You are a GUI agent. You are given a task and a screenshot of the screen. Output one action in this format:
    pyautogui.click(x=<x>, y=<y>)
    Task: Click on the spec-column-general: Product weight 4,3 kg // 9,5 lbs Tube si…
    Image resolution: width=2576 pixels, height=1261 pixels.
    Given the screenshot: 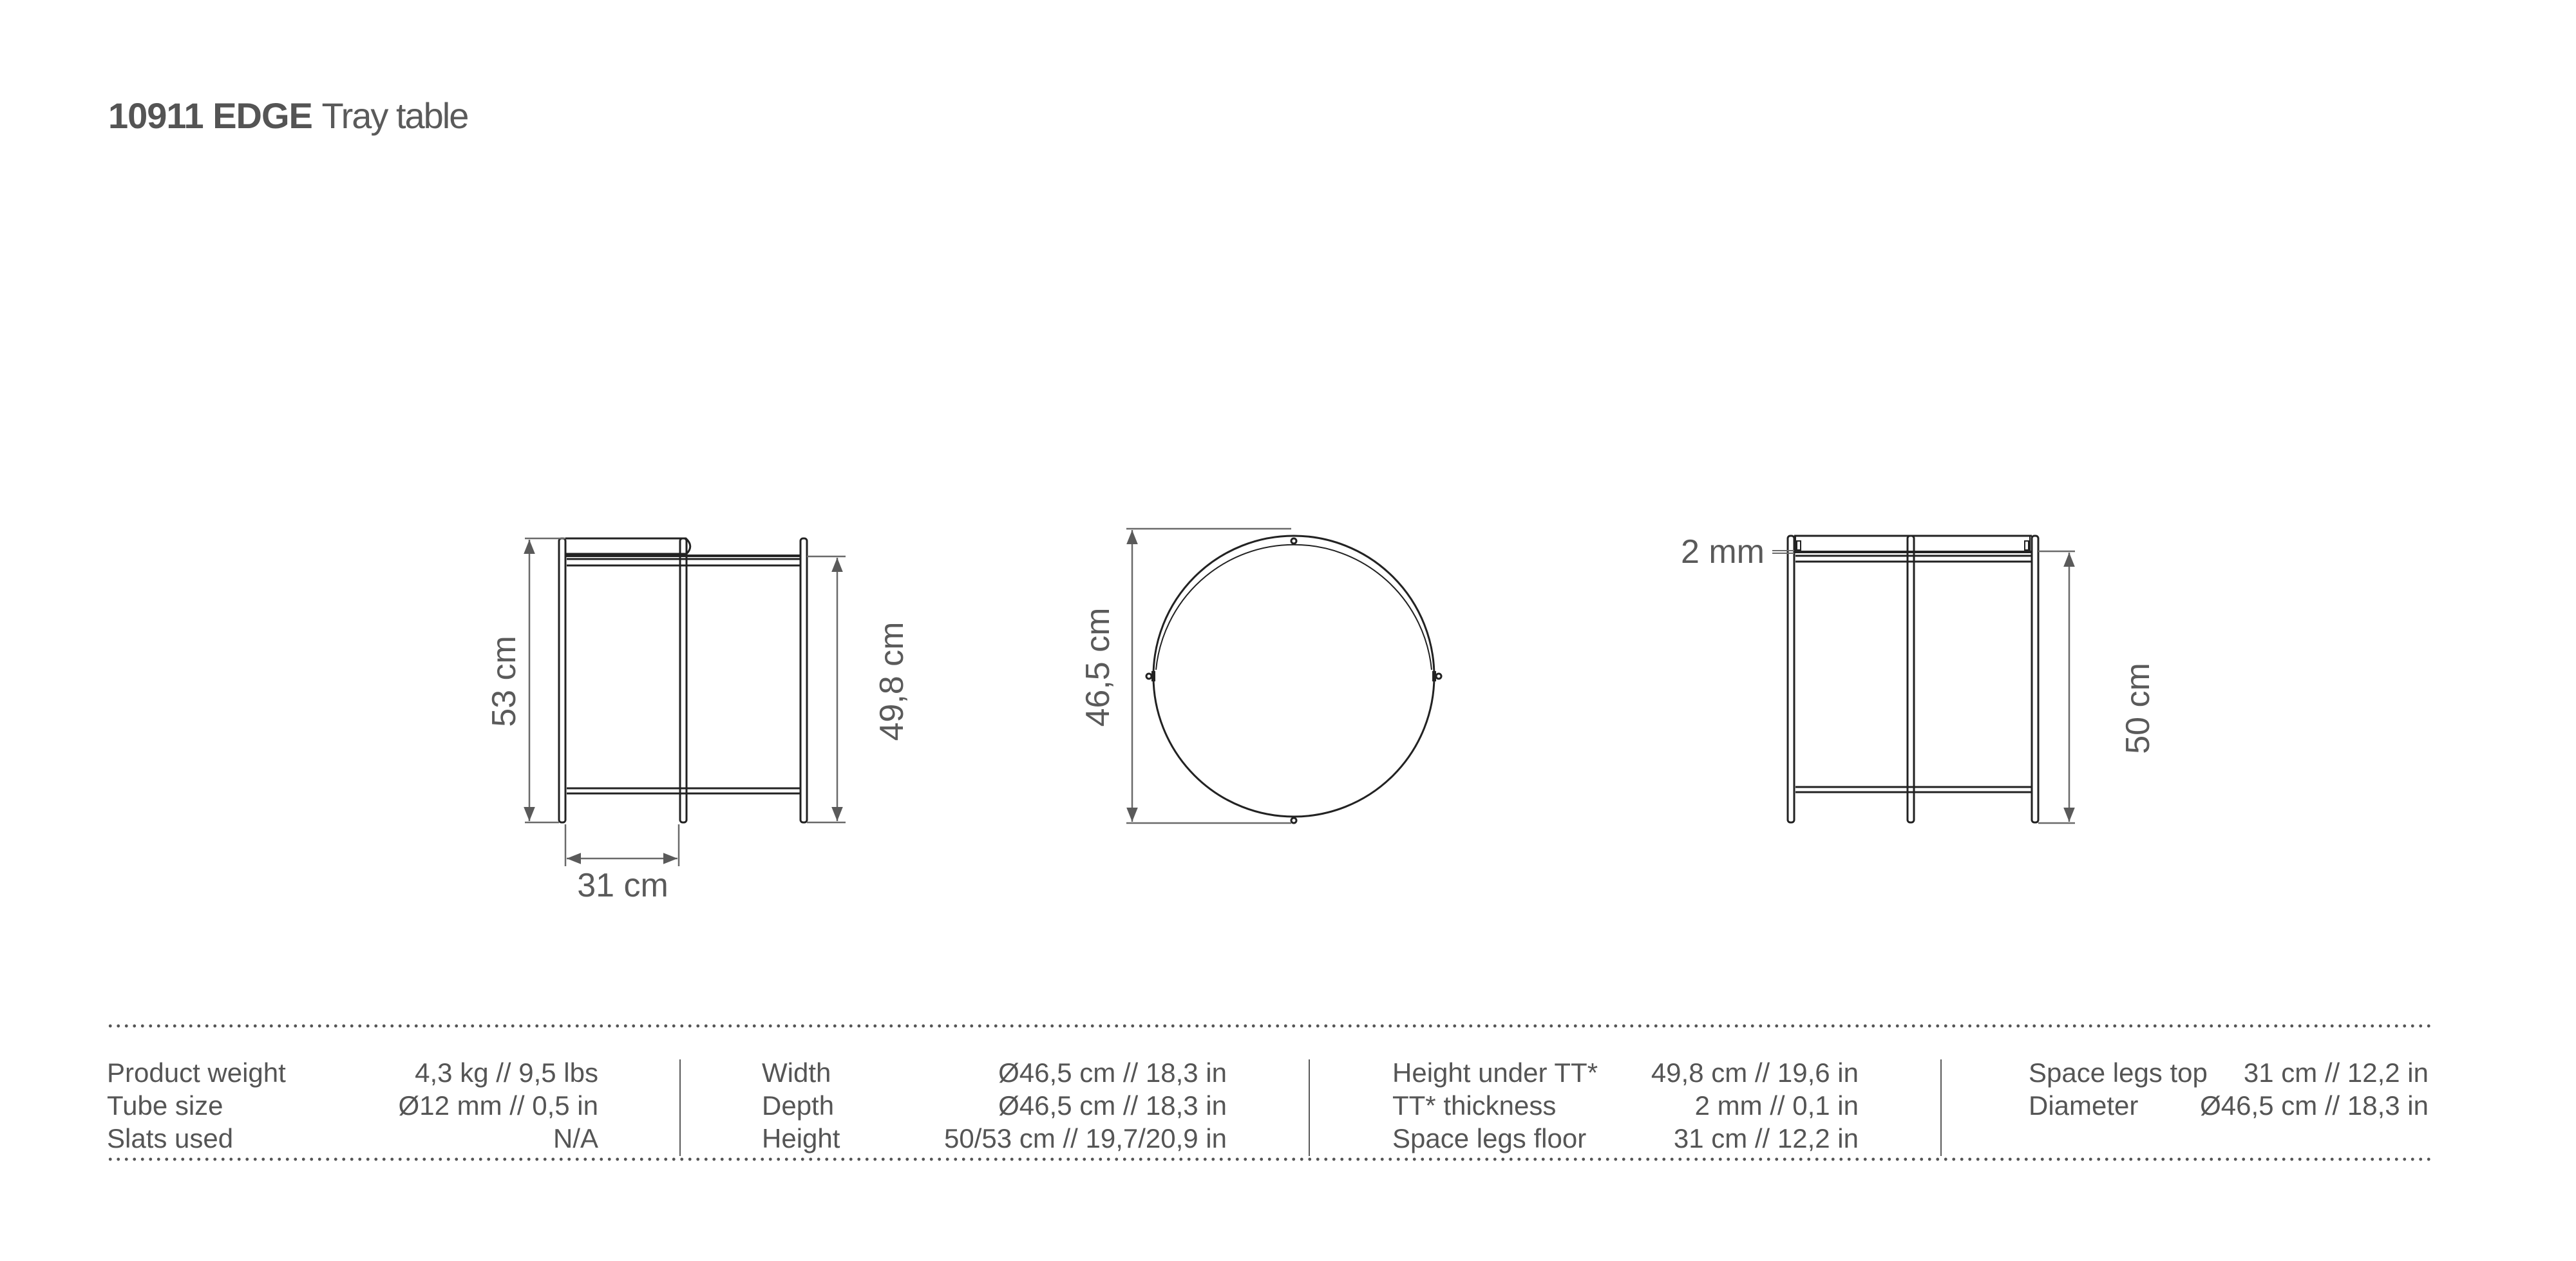 What is the action you would take?
    pyautogui.click(x=352, y=1105)
    